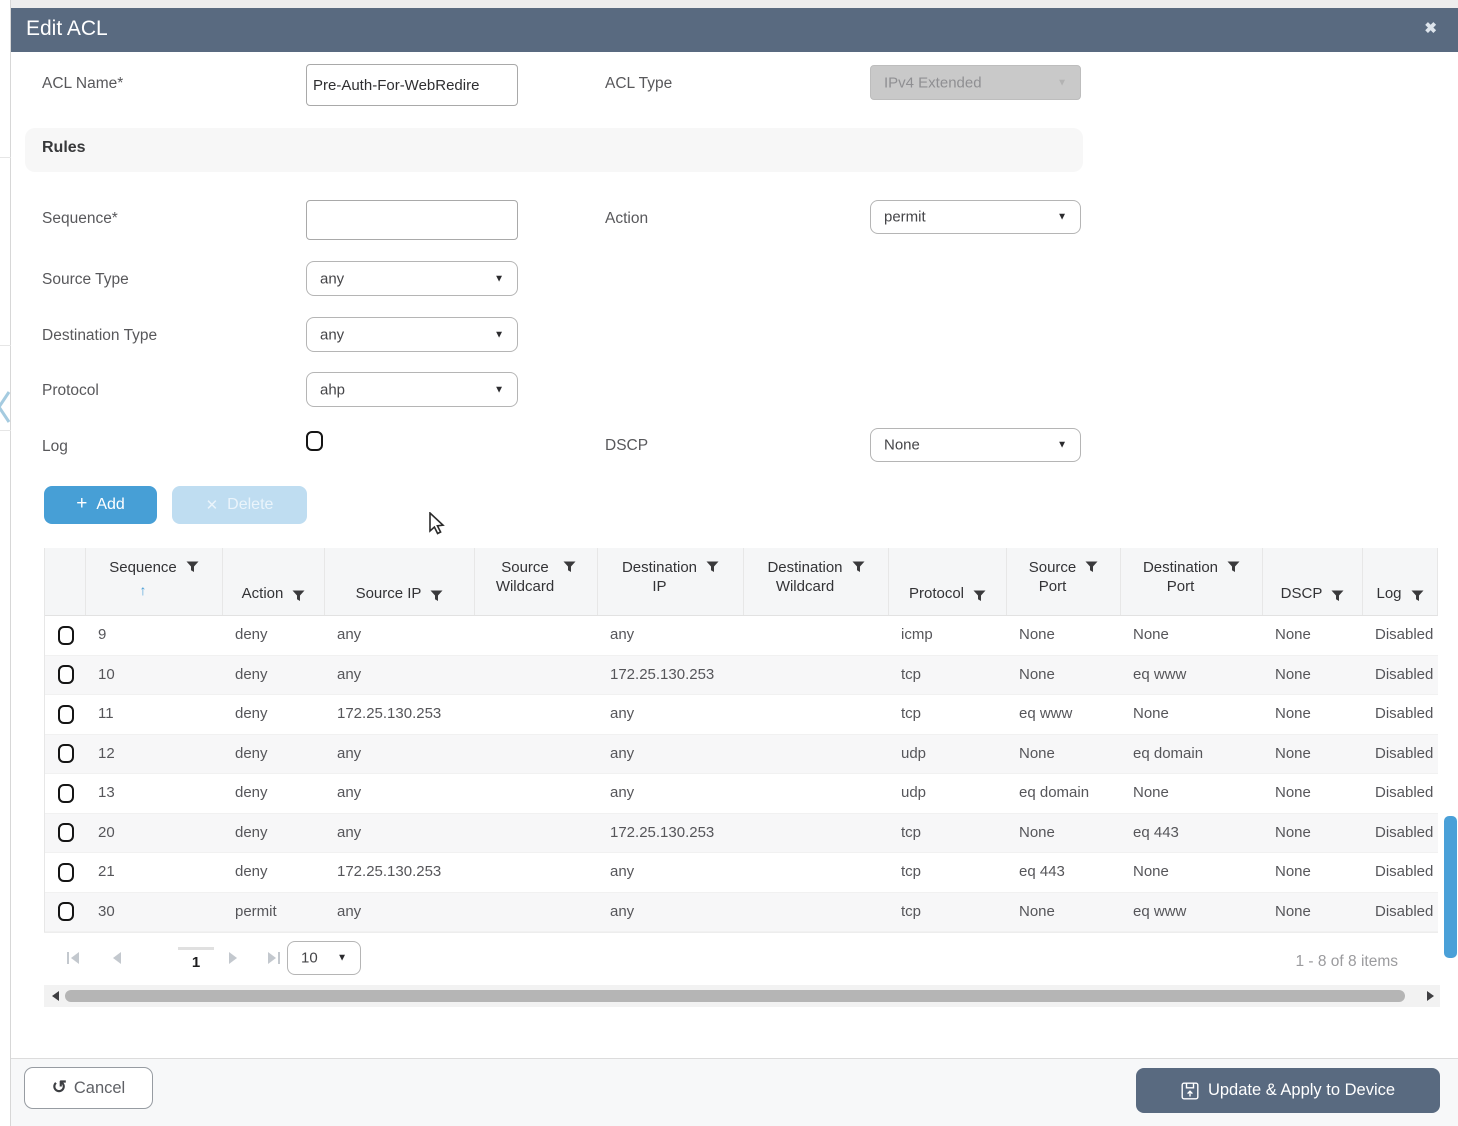 This screenshot has width=1458, height=1126. Describe the element at coordinates (143, 590) in the screenshot. I see `sort-ascending-icon: ↑` at that location.